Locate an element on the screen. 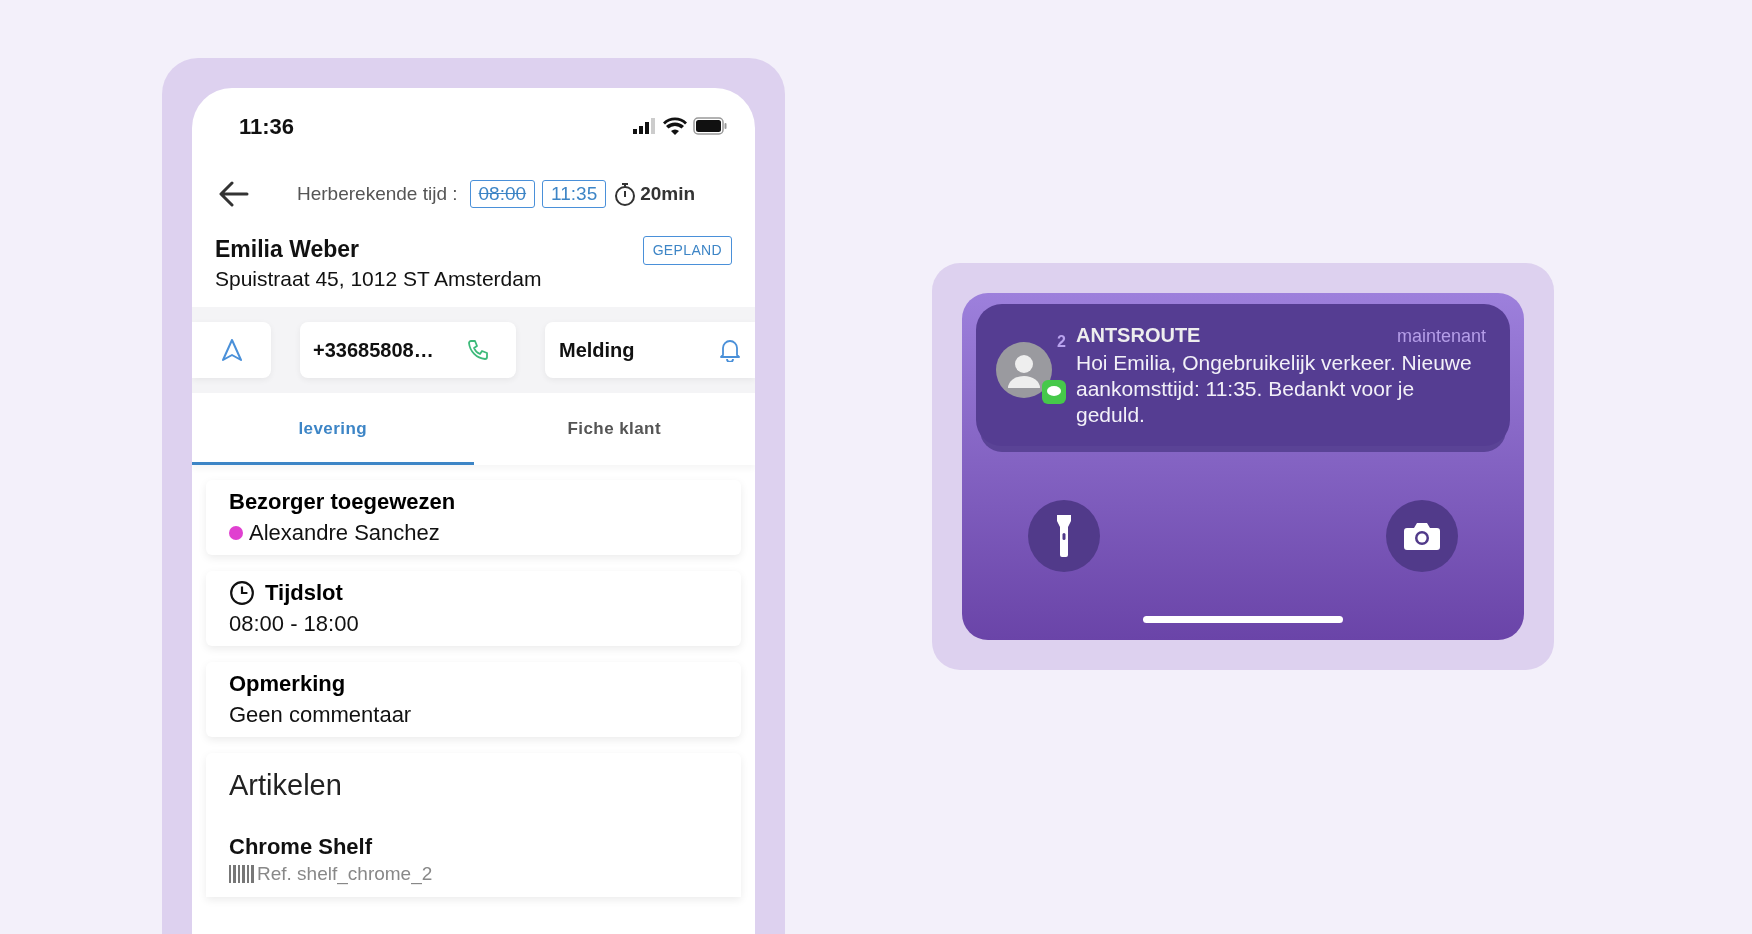  notification-app-name: ANTSROUTE is located at coordinates (1138, 335).